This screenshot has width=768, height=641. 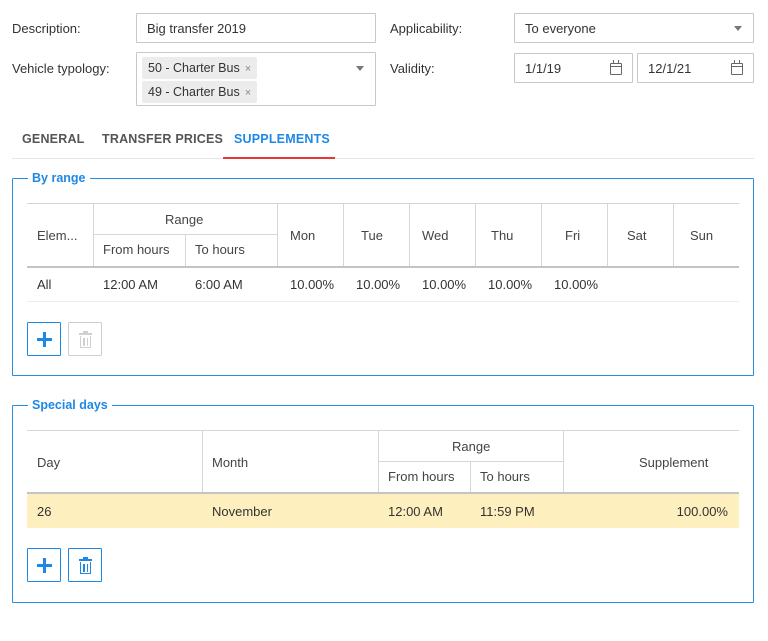 What do you see at coordinates (576, 284) in the screenshot?
I see `cell-fri: 10.00%` at bounding box center [576, 284].